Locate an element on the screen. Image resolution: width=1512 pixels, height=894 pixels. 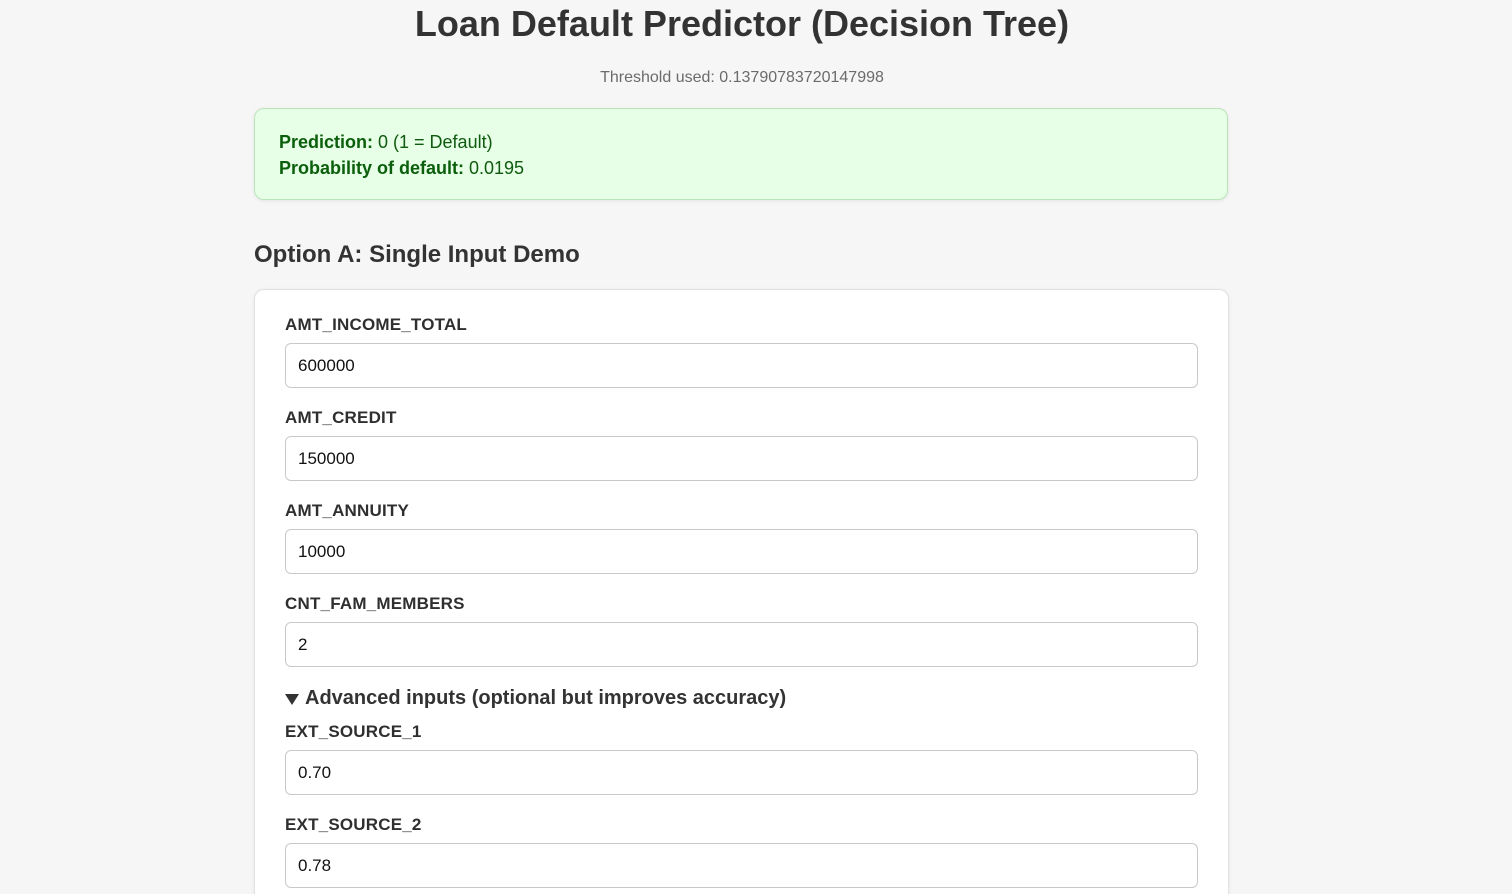
amt-annuity-label: AMT_ANNUITY is located at coordinates (347, 510).